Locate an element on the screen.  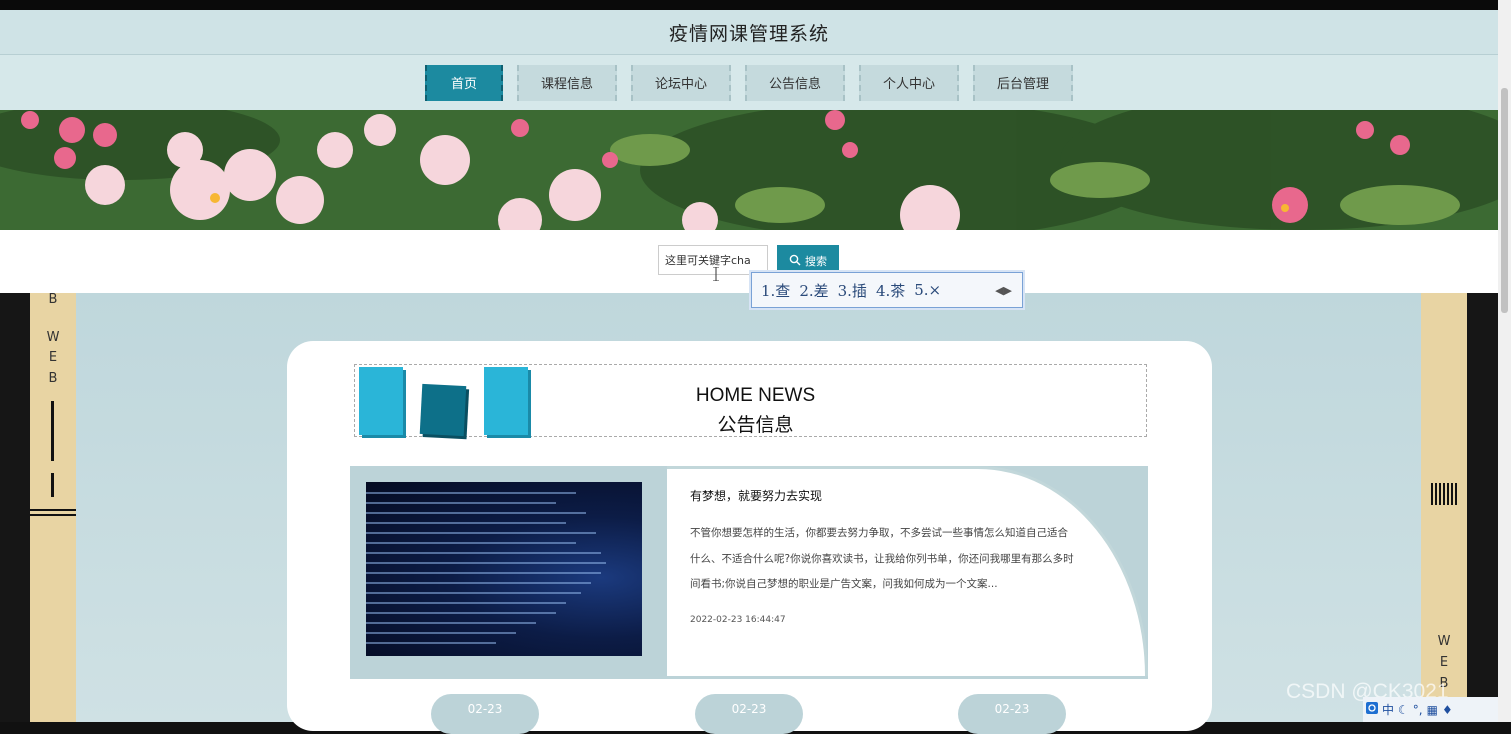
nav-admin: 后台管理 is located at coordinates (1023, 82).